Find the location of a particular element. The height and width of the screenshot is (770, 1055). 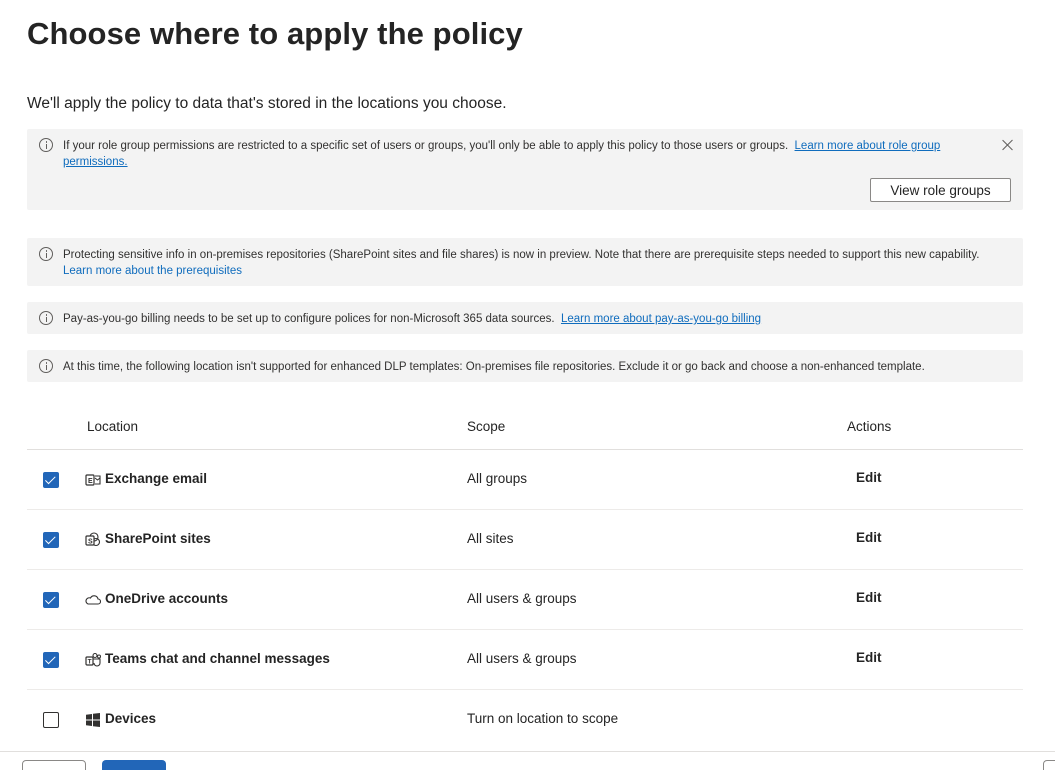

edit-onedrive-button: Edit is located at coordinates (869, 597).